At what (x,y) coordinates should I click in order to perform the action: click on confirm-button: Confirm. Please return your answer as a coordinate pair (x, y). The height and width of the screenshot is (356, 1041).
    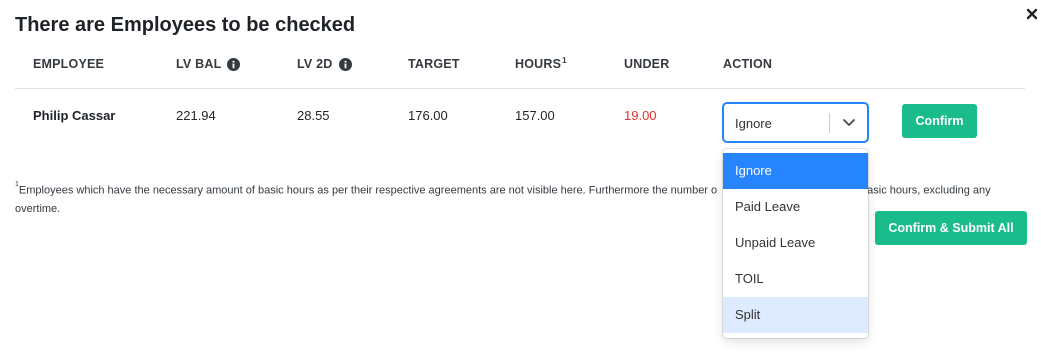
    Looking at the image, I should click on (939, 121).